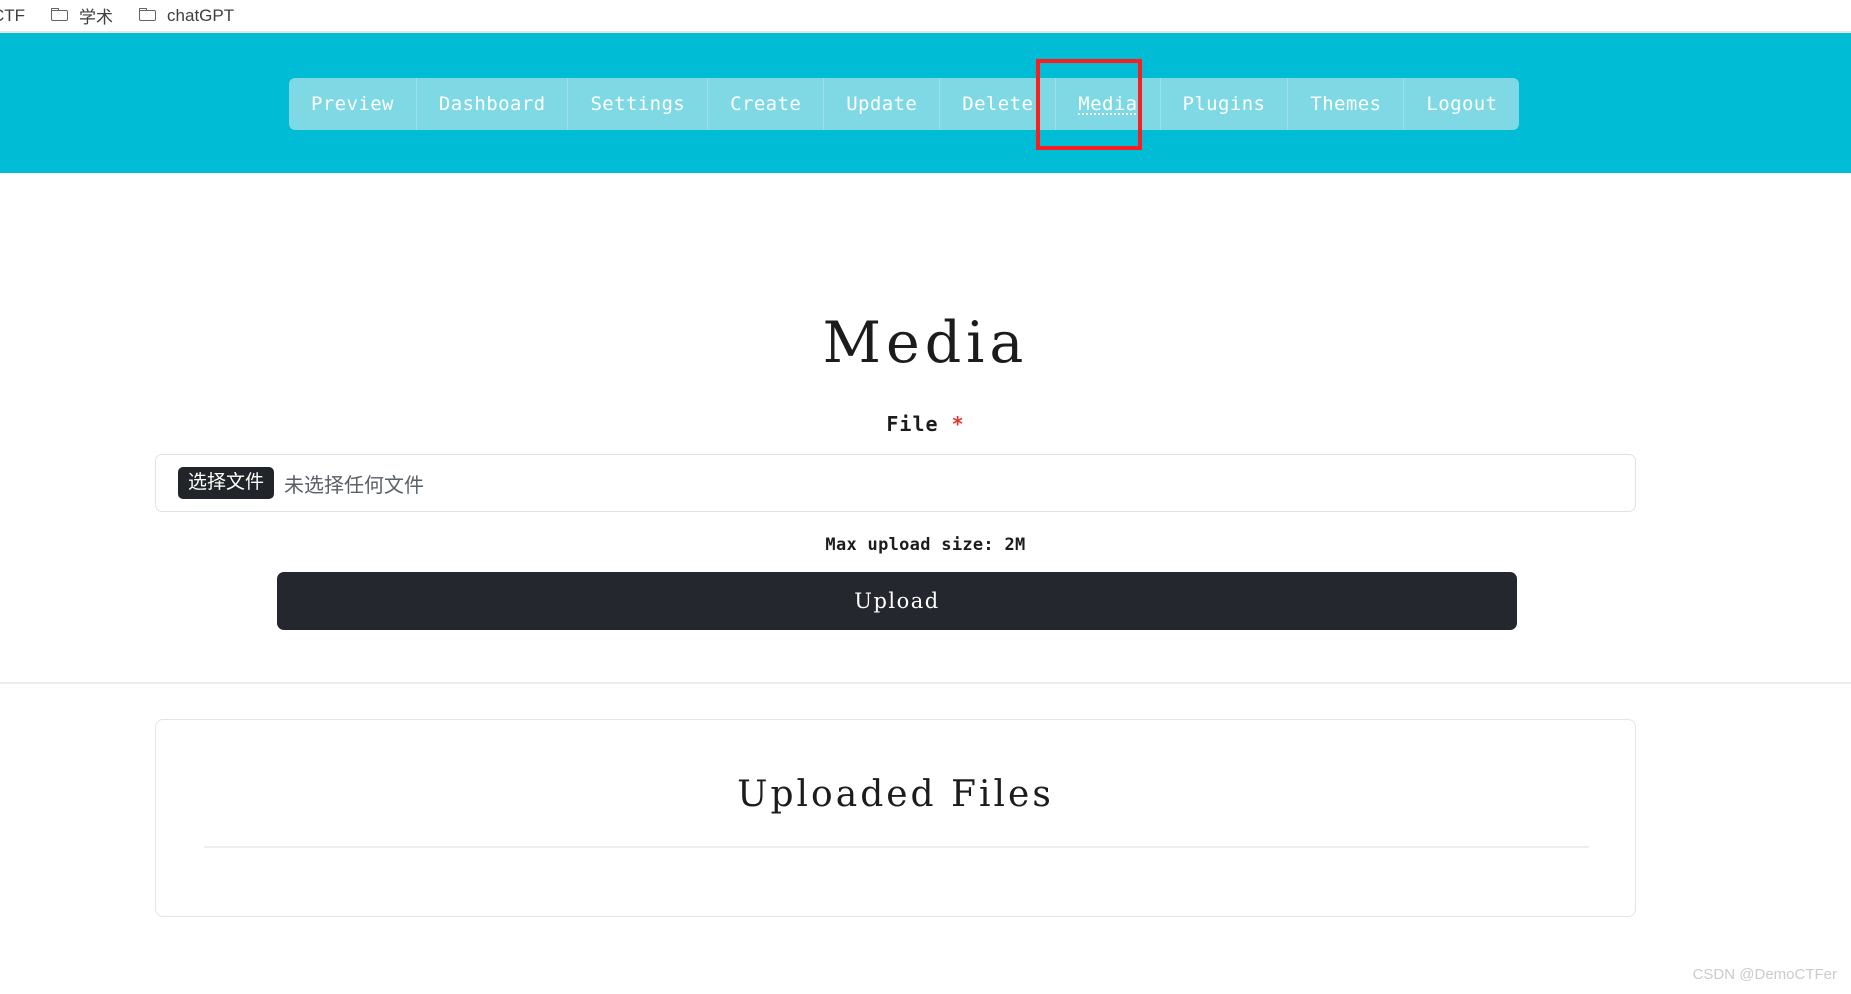  Describe the element at coordinates (96, 17) in the screenshot. I see `bookmark-label: 学术` at that location.